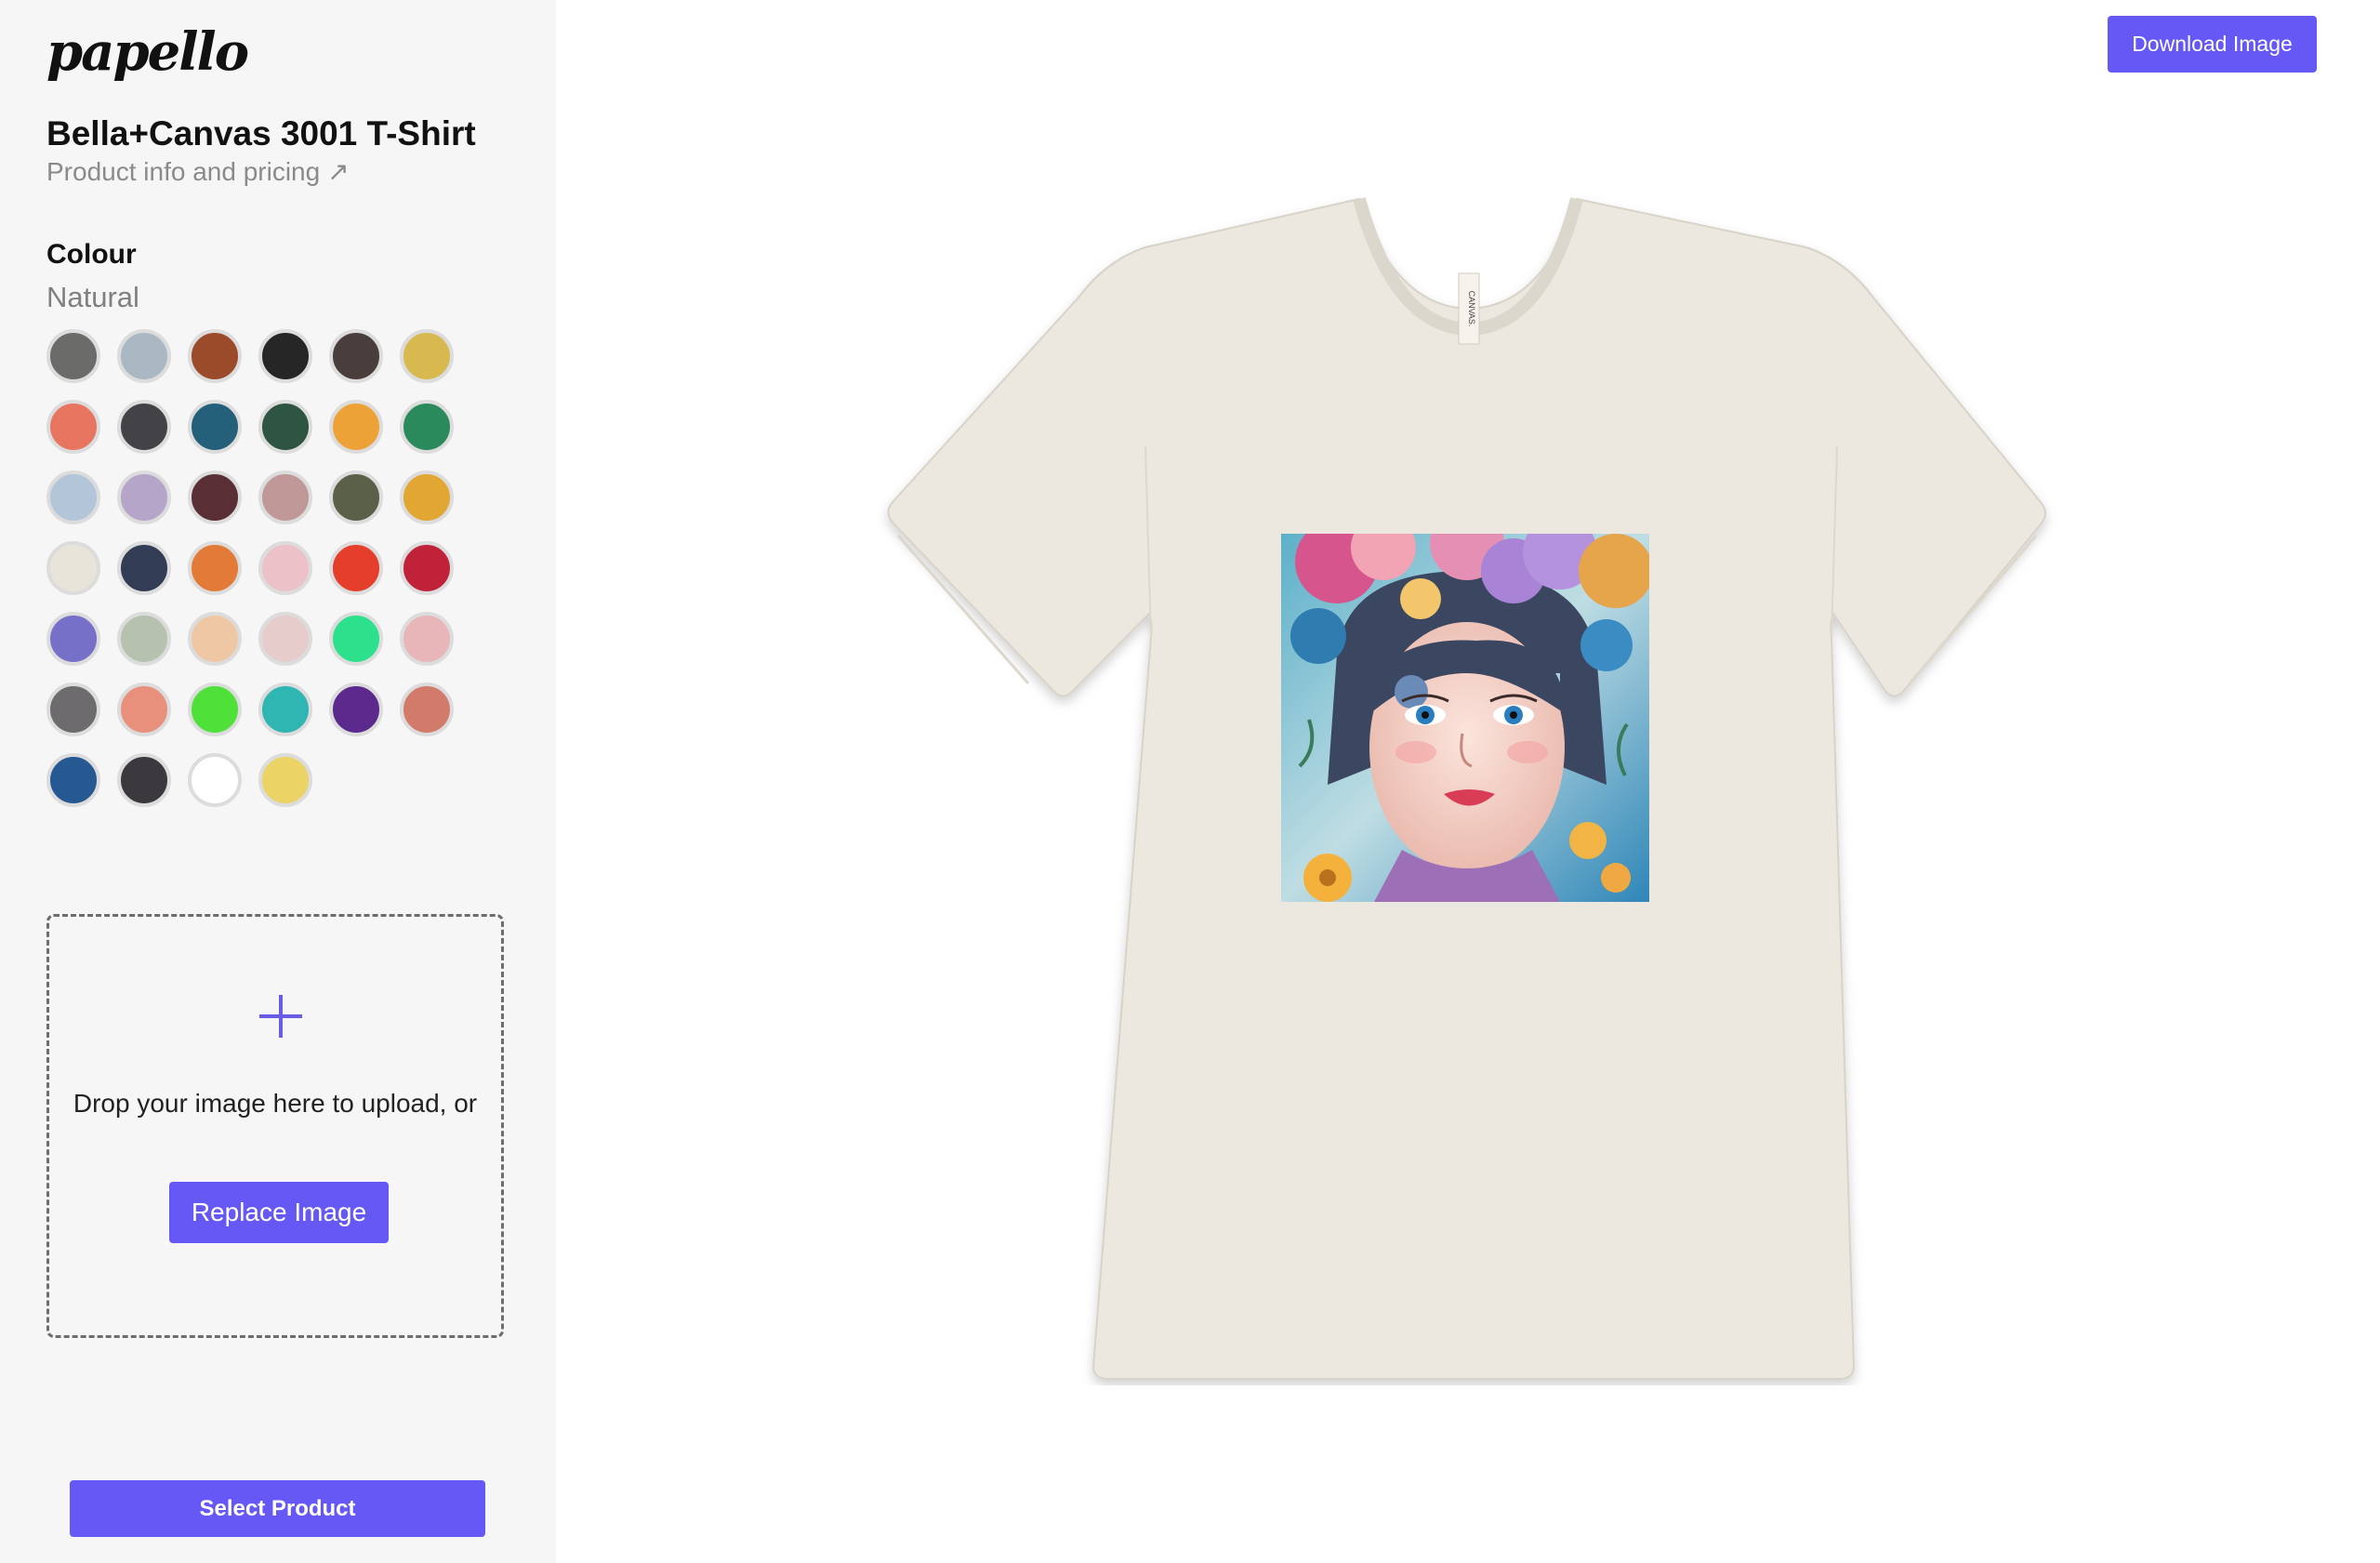 The height and width of the screenshot is (1563, 2380). Describe the element at coordinates (92, 297) in the screenshot. I see `selected-colour-name: Natural` at that location.